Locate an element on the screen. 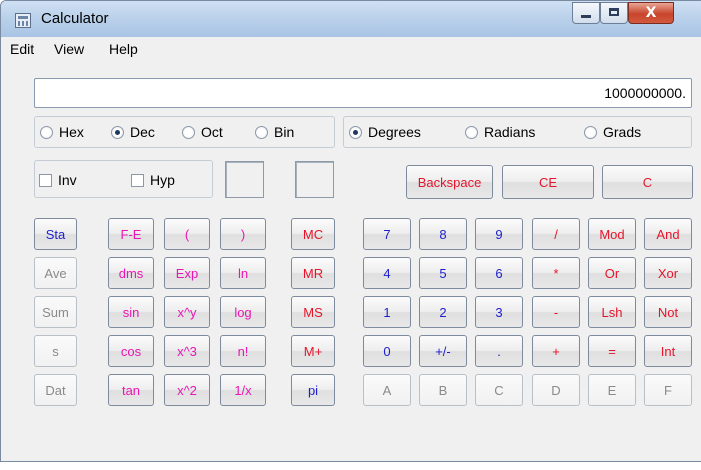 The width and height of the screenshot is (701, 470). memory-button-mc: MC is located at coordinates (313, 234).